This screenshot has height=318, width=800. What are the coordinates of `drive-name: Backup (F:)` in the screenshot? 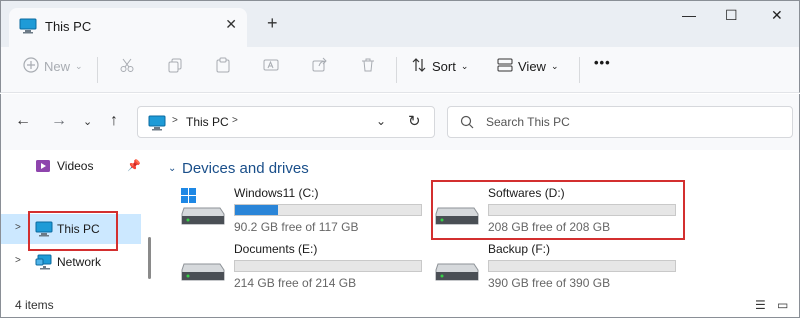 It's located at (519, 249).